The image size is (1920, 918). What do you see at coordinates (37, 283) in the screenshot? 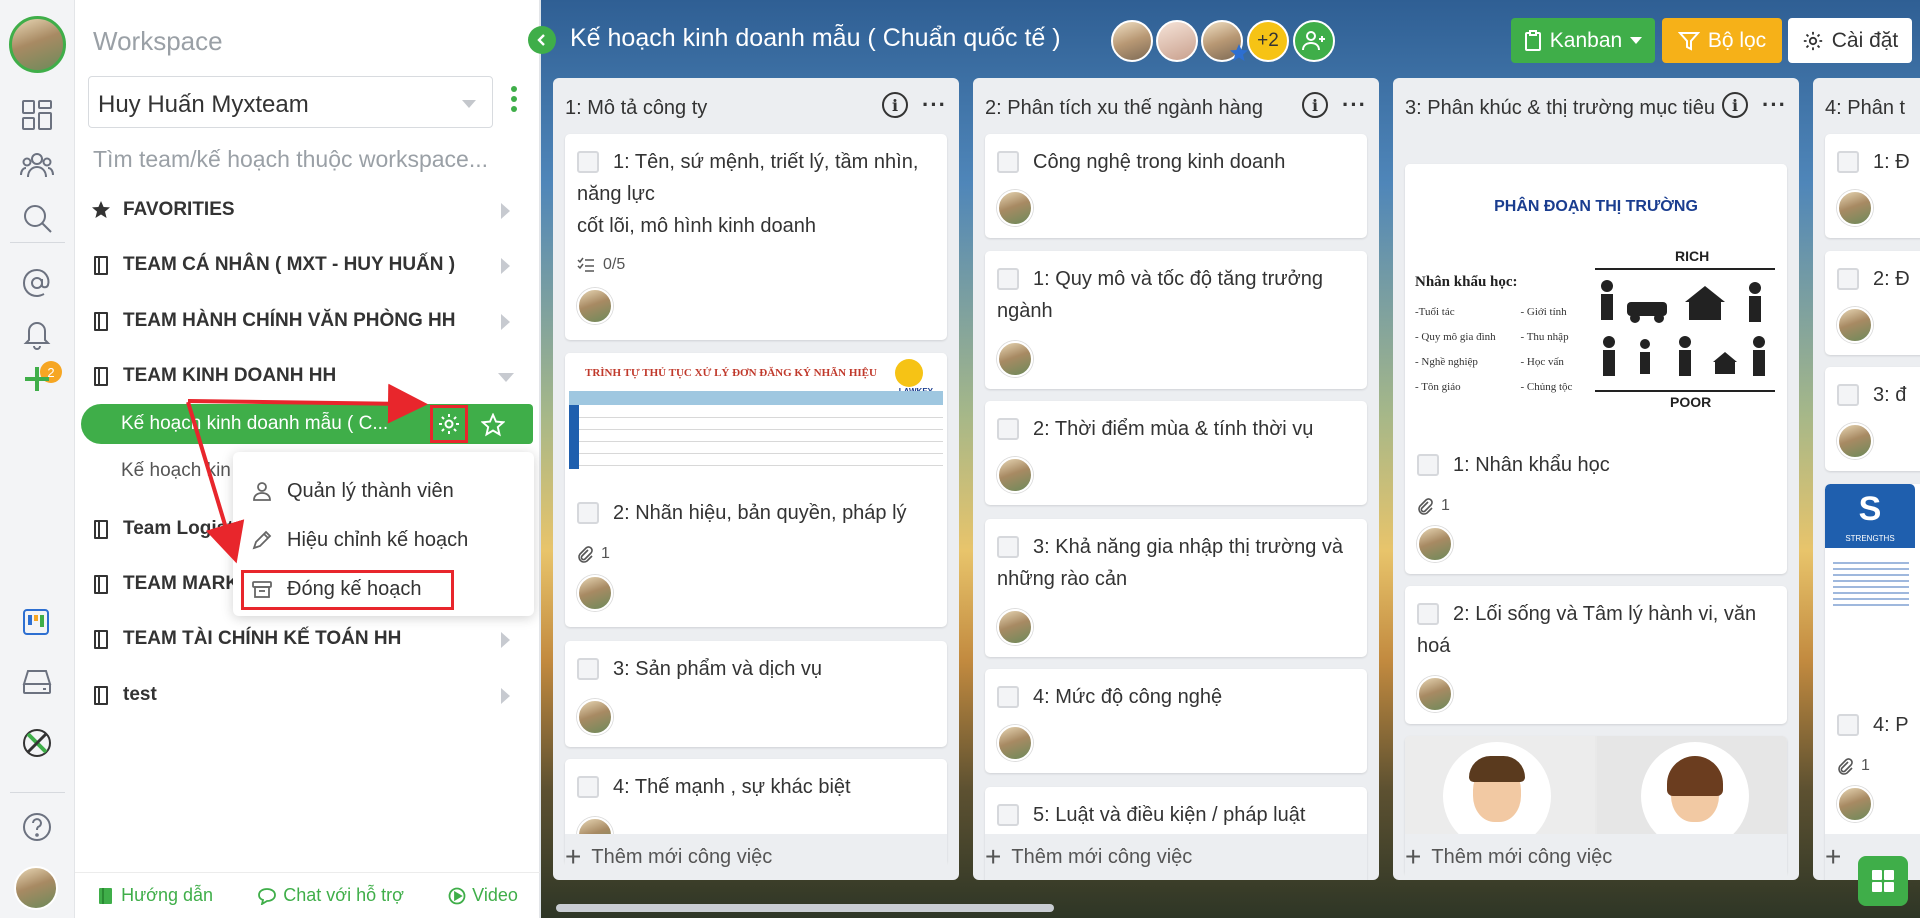
I see `mention-icon` at bounding box center [37, 283].